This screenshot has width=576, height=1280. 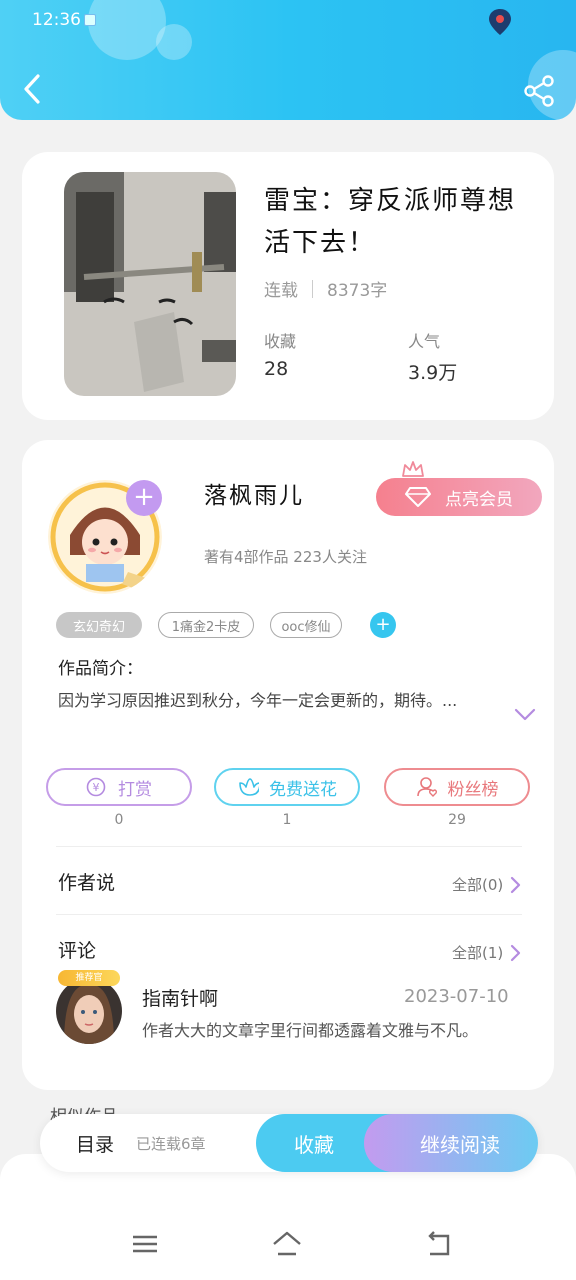 I want to click on book-title: 雷宝：穿反派师尊想活下去！, so click(x=390, y=222).